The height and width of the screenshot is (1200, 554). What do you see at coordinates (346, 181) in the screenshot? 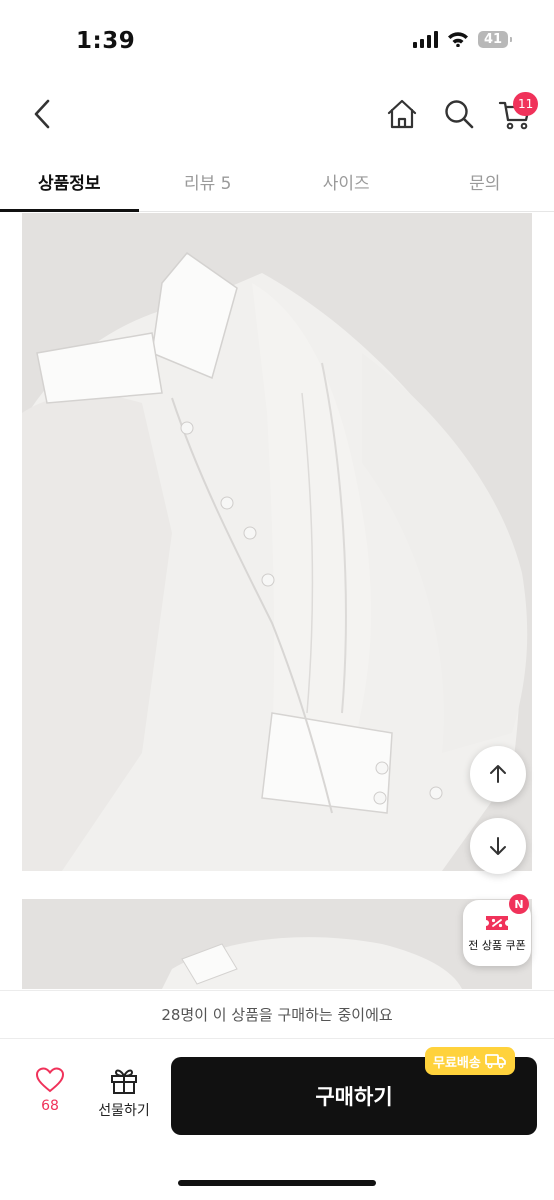
I see `tab-size: 사이즈` at bounding box center [346, 181].